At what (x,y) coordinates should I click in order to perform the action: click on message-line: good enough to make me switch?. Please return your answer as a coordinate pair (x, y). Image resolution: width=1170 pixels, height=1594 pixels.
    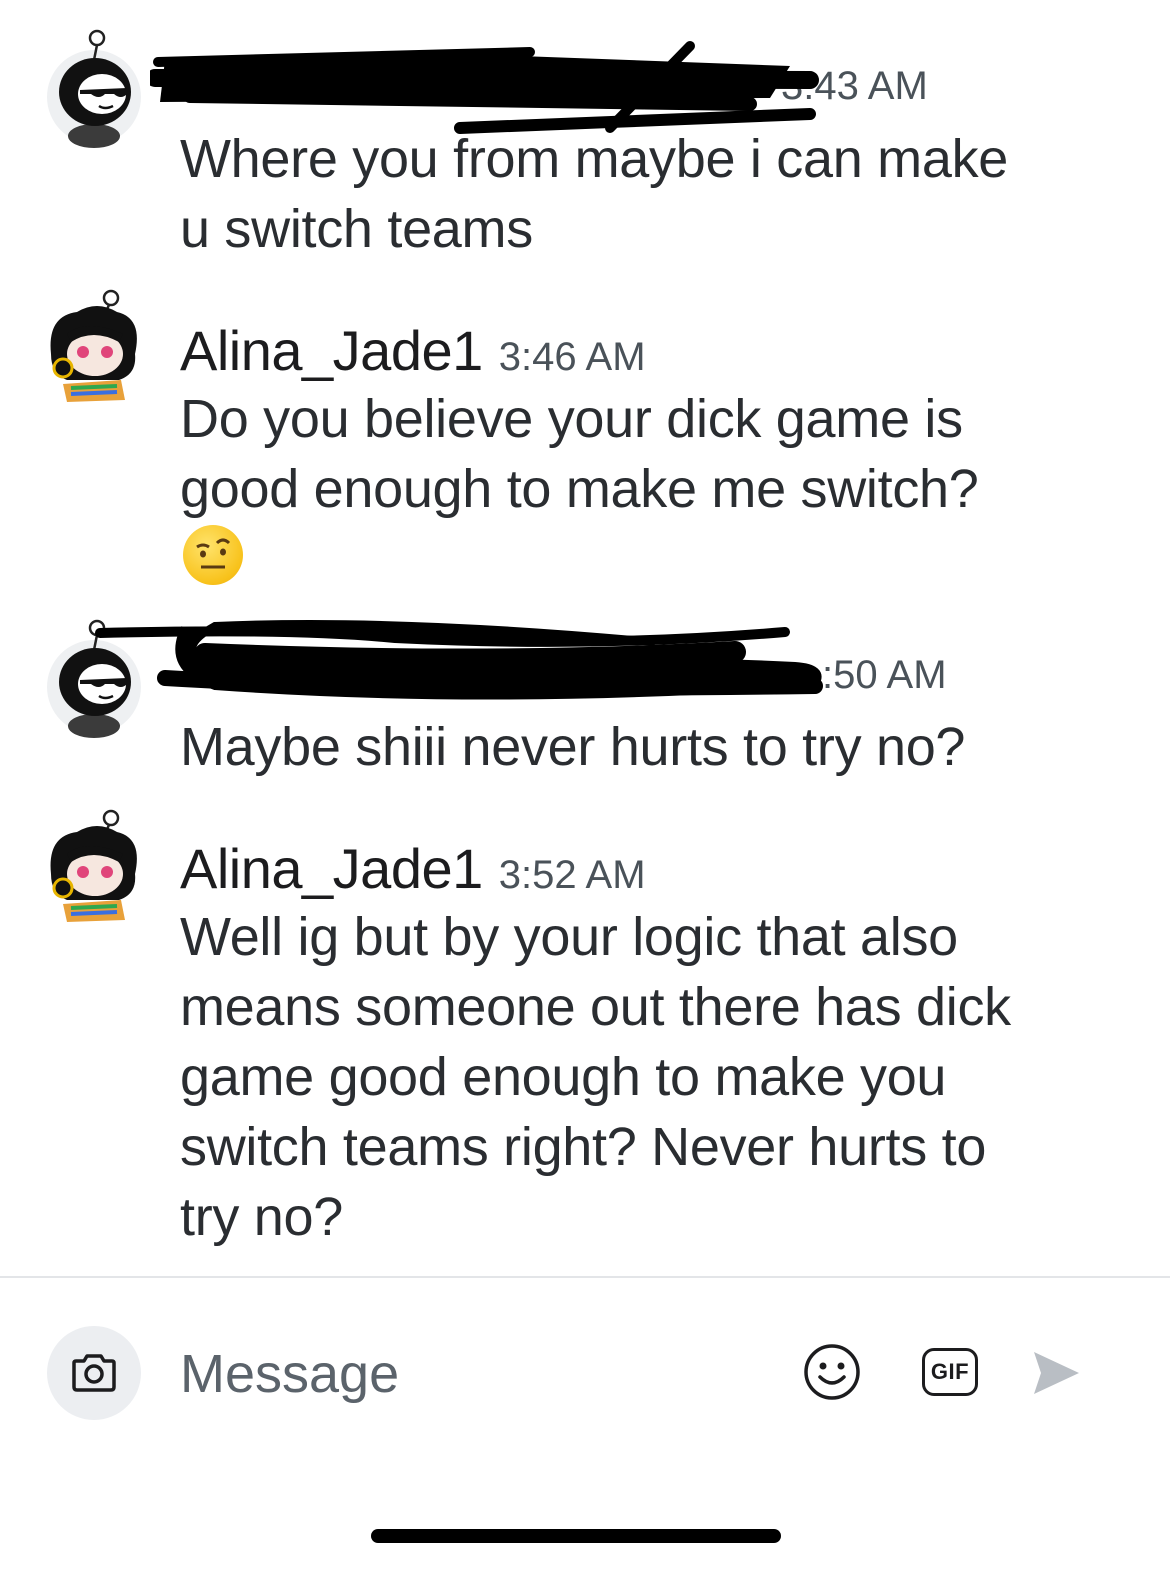
    Looking at the image, I should click on (579, 489).